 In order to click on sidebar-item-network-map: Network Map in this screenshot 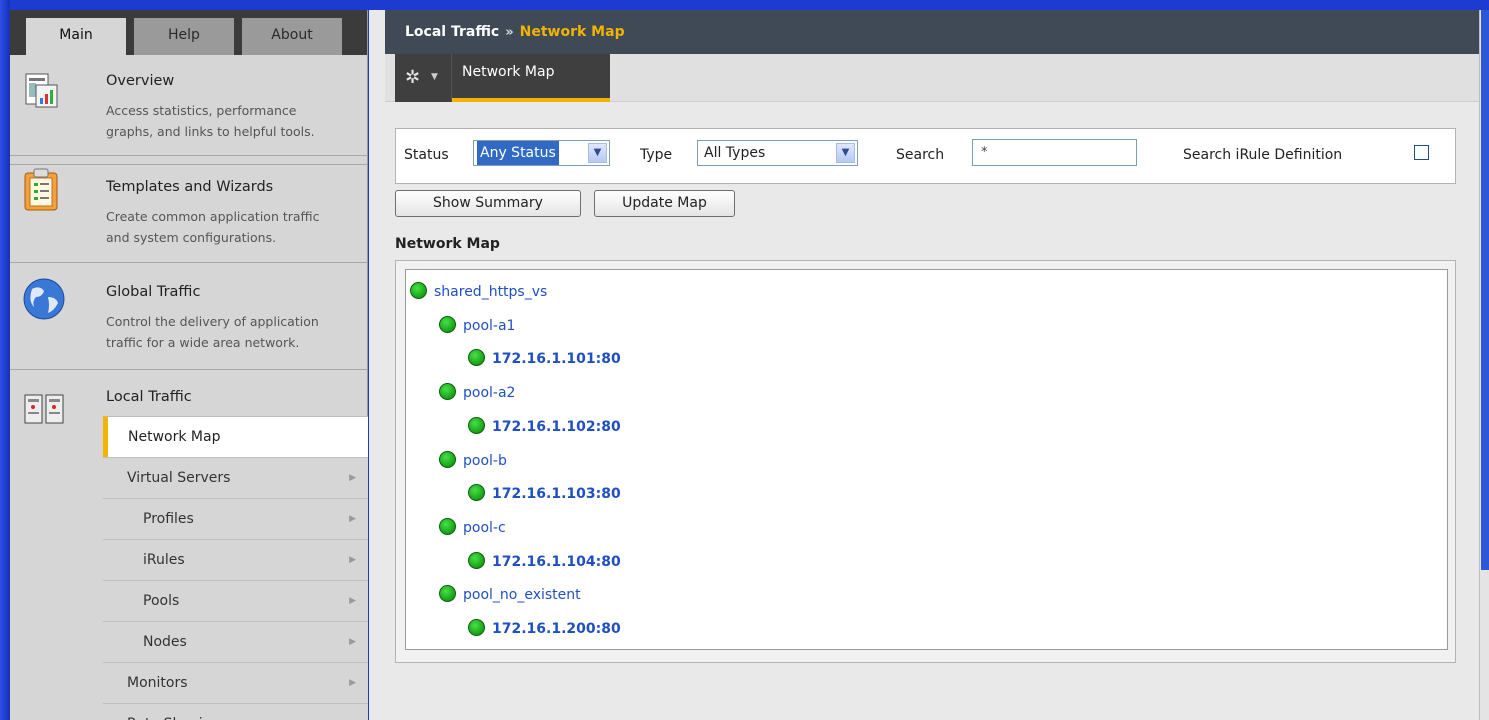, I will do `click(235, 436)`.